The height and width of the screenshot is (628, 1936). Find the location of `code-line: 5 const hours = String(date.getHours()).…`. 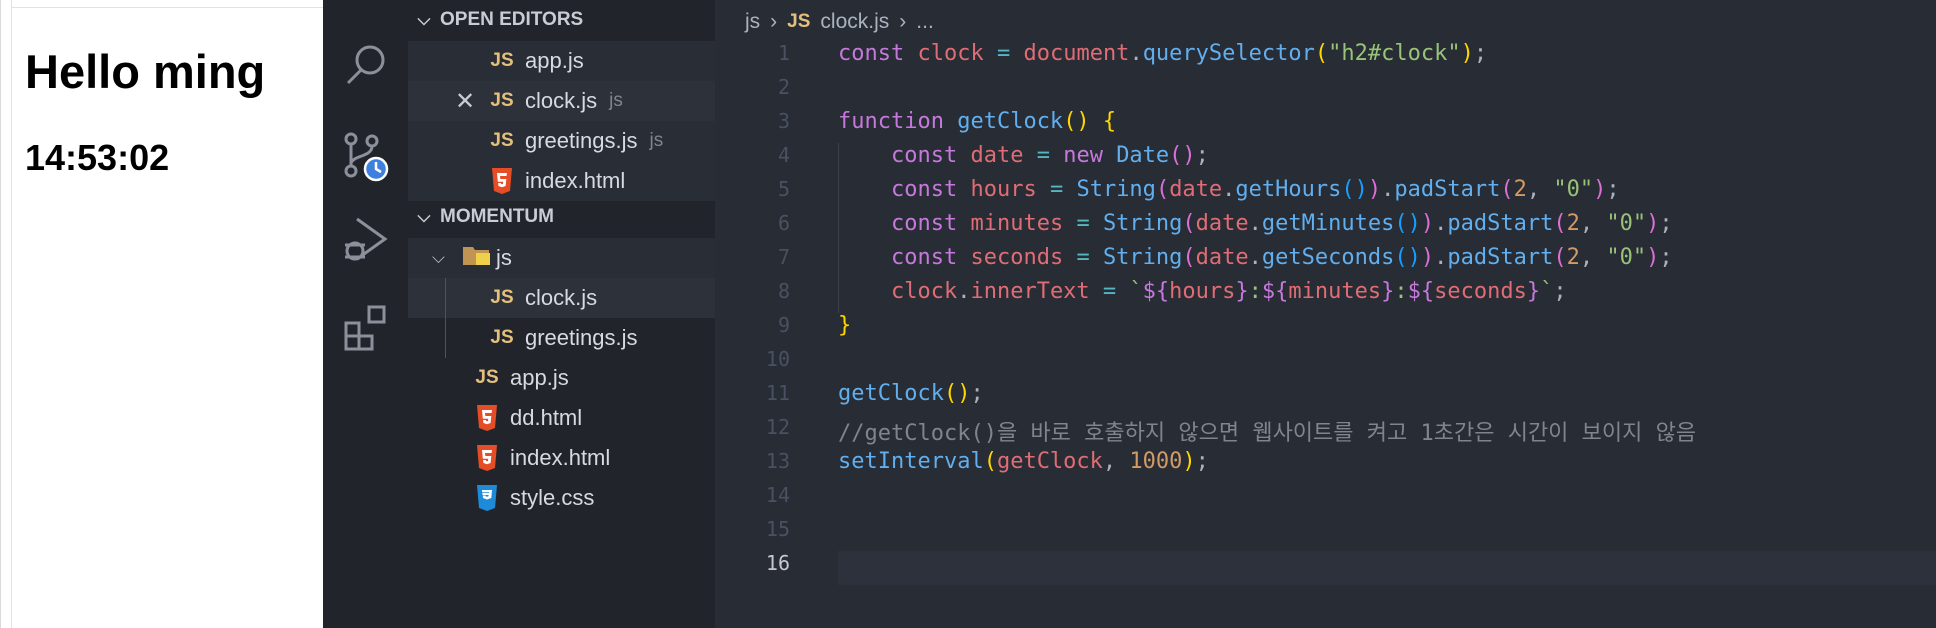

code-line: 5 const hours = String(date.getHours()).… is located at coordinates (1325, 194).